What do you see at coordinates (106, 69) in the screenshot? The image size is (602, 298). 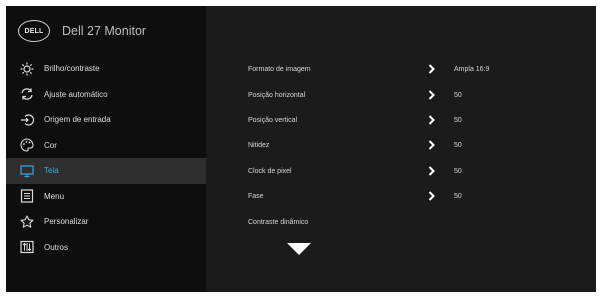 I see `menu-item-brilho-contraste: Brilho/contraste` at bounding box center [106, 69].